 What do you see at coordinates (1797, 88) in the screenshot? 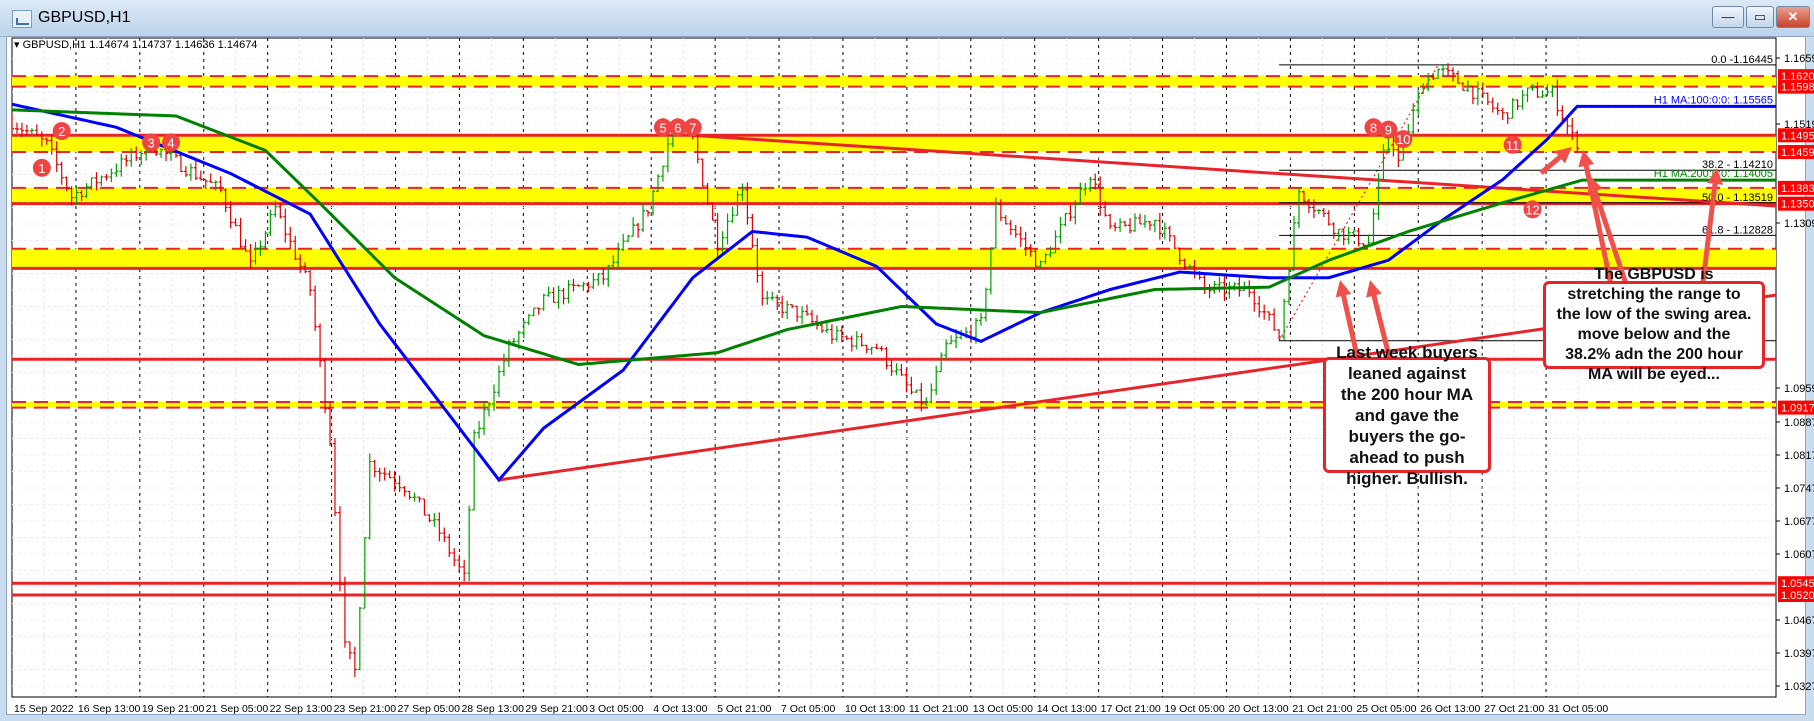
I see `level-price-tag-text: 1.15983` at bounding box center [1797, 88].